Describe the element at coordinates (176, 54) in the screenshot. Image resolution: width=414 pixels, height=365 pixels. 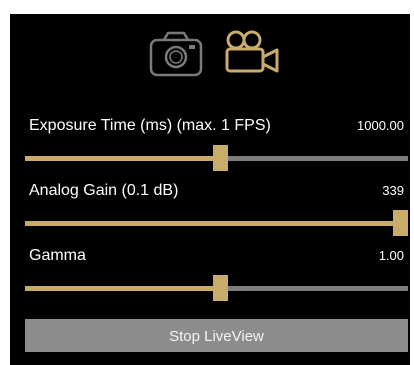
I see `camera-icon` at that location.